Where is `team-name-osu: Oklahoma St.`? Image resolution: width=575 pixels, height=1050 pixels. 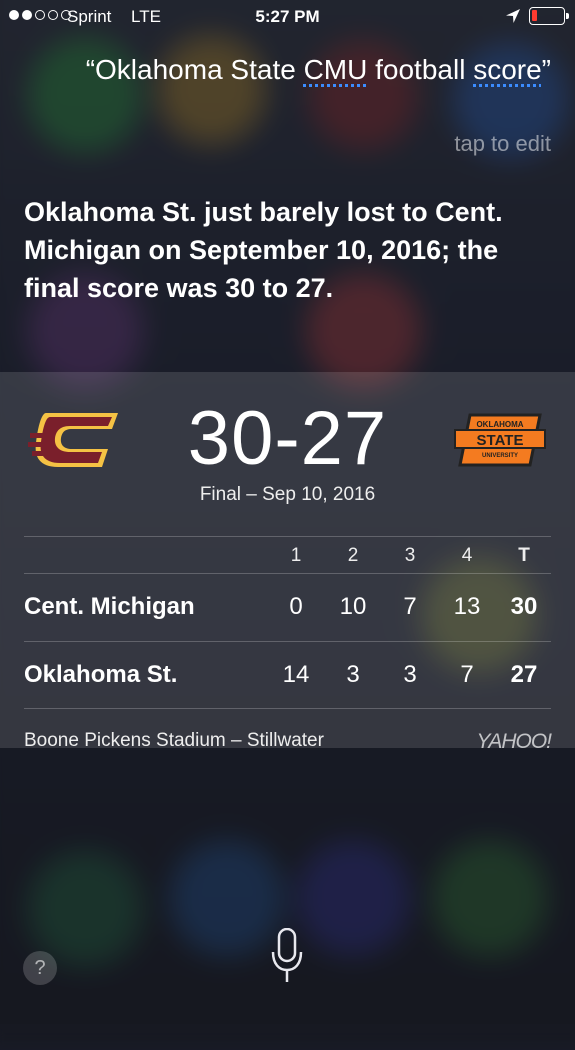 team-name-osu: Oklahoma St. is located at coordinates (101, 674).